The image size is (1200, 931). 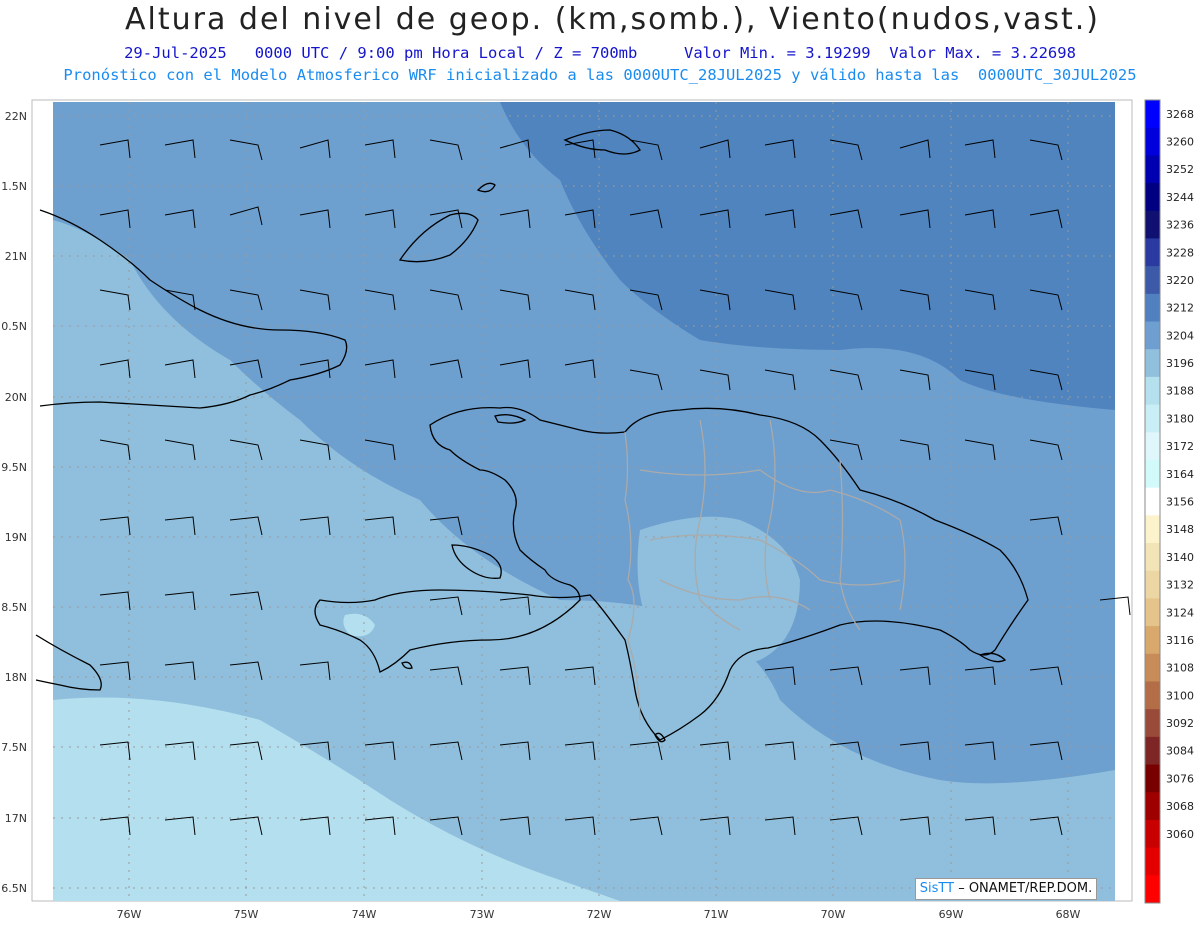 I want to click on colorbar-label: 3140, so click(x=1180, y=557).